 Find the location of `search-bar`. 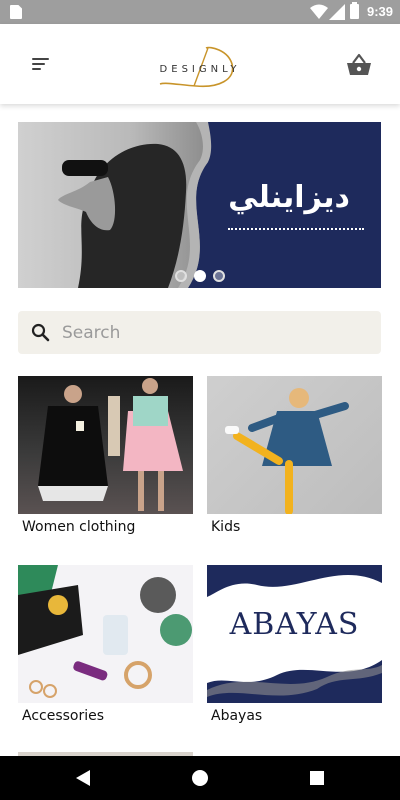

search-bar is located at coordinates (199, 332).